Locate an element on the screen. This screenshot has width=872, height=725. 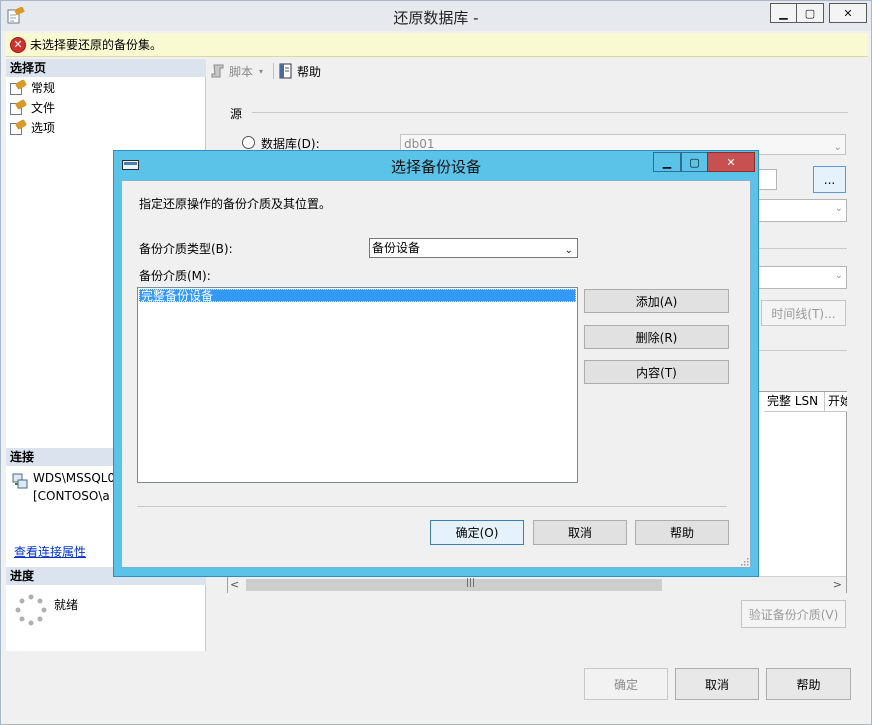
database-select-value: db01 is located at coordinates (419, 144).